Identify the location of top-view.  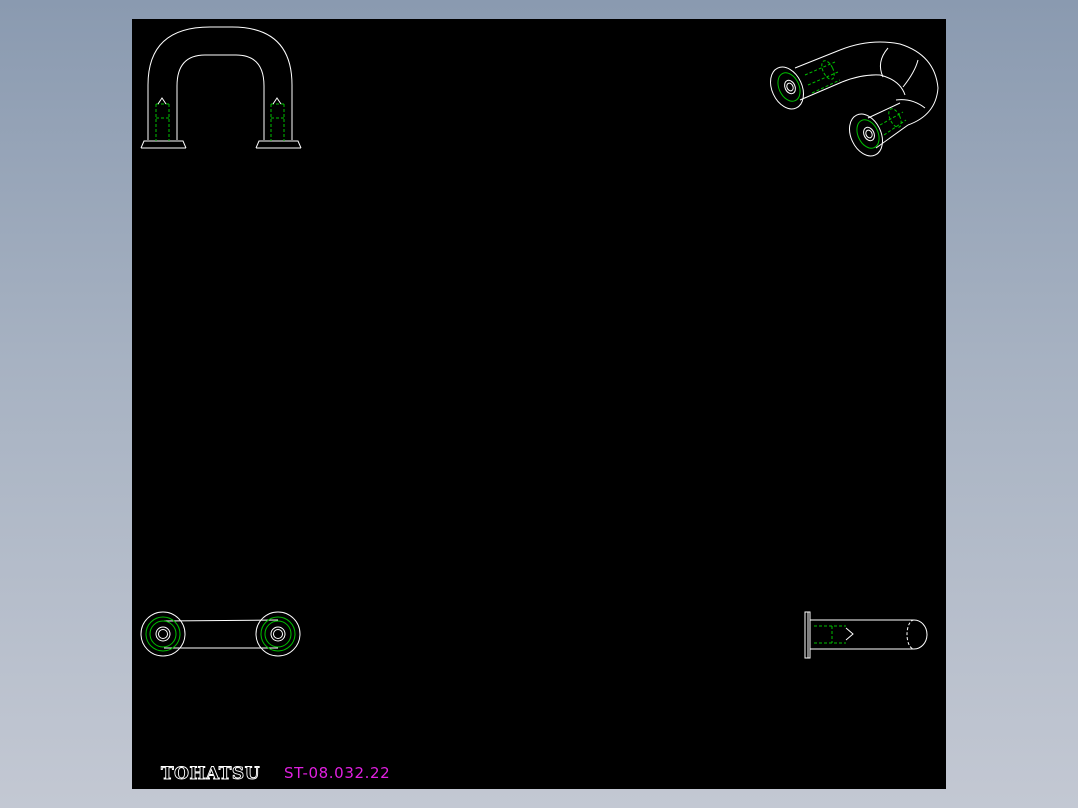
(220, 634).